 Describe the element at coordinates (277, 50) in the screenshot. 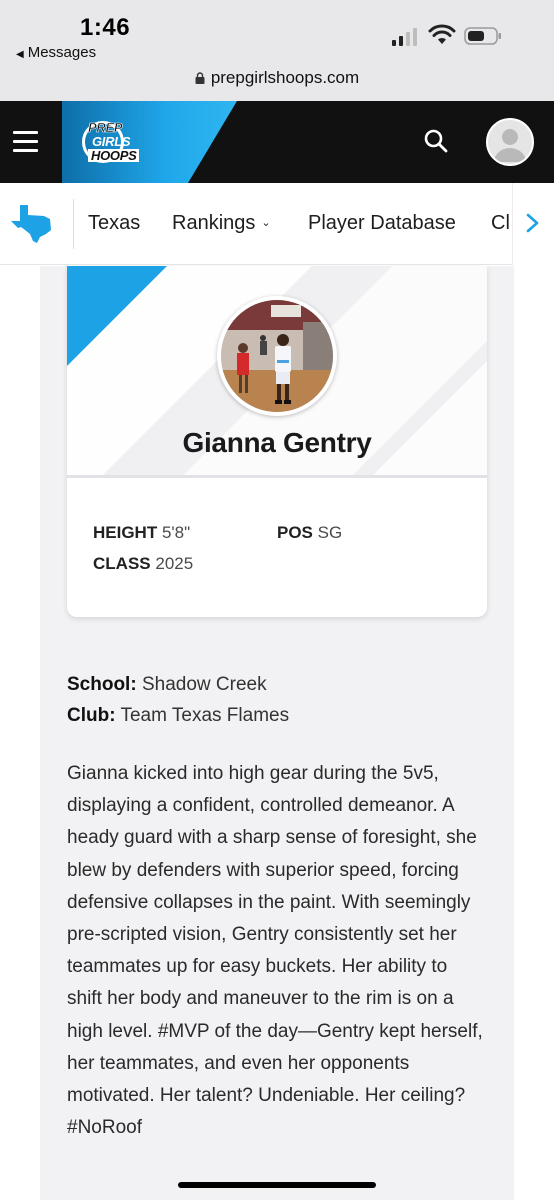

I see `browser-status-area: 1:46 ◀ Messages prepgirlshoops.com` at that location.